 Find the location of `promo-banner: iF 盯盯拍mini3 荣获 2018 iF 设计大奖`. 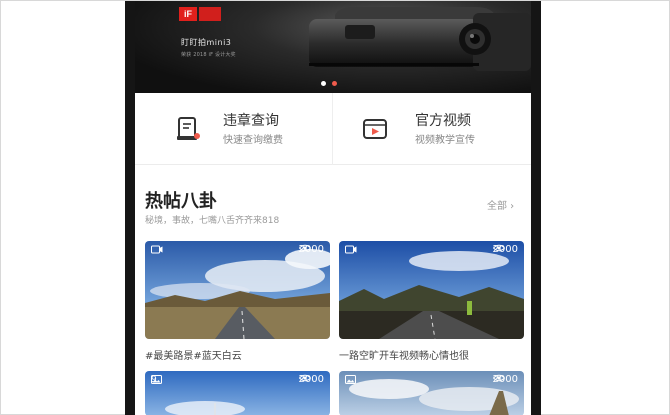

promo-banner: iF 盯盯拍mini3 荣获 2018 iF 设计大奖 is located at coordinates (333, 47).